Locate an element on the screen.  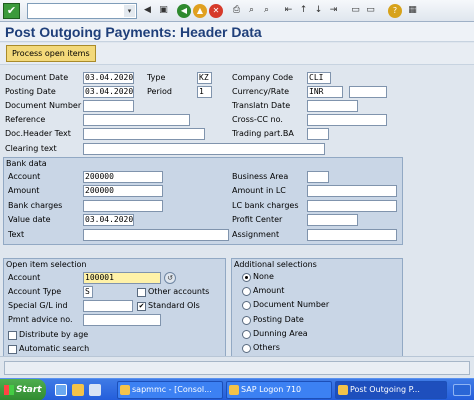
account-type-field: S is located at coordinates (88, 292).